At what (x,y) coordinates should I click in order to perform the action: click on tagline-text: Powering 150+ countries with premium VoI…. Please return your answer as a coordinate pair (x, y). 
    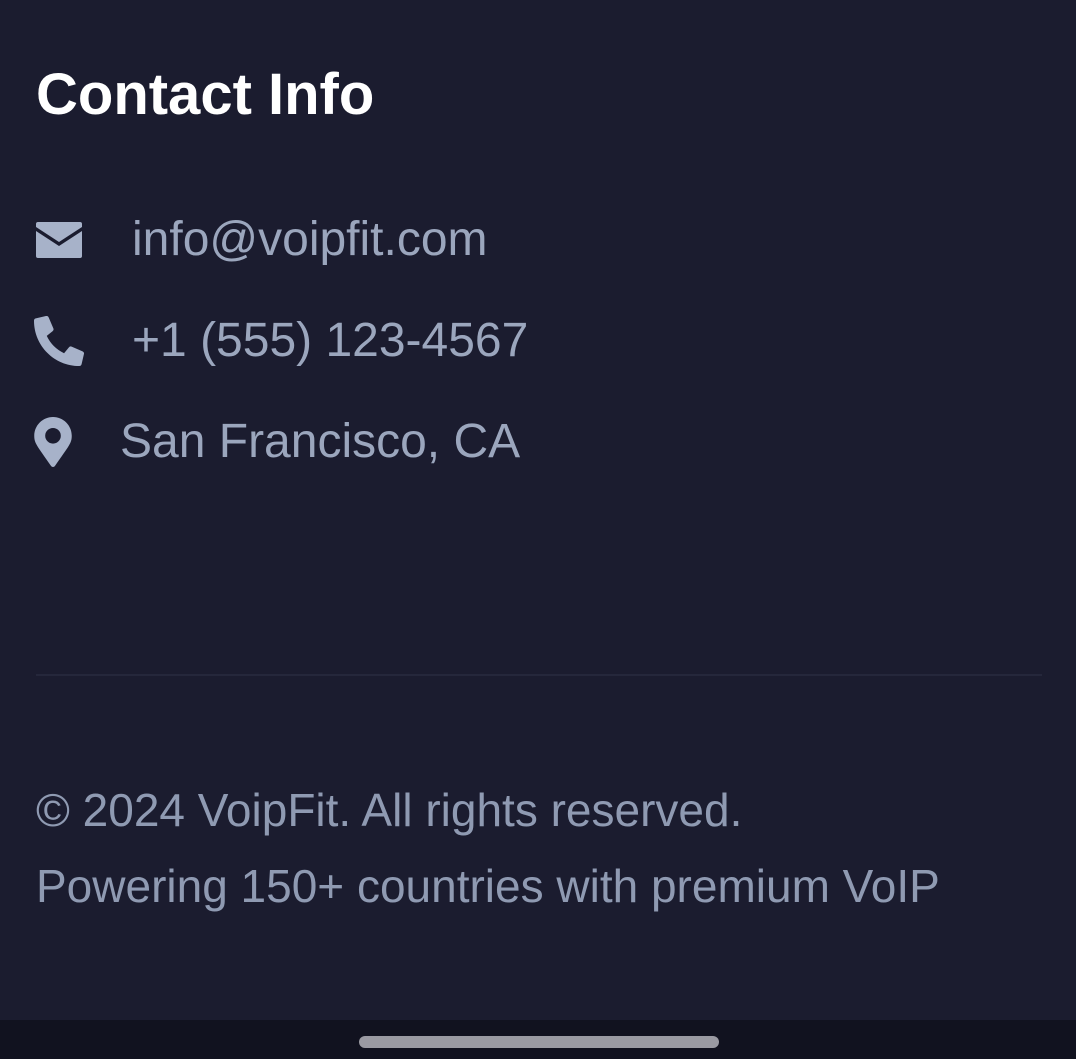
    Looking at the image, I should click on (488, 886).